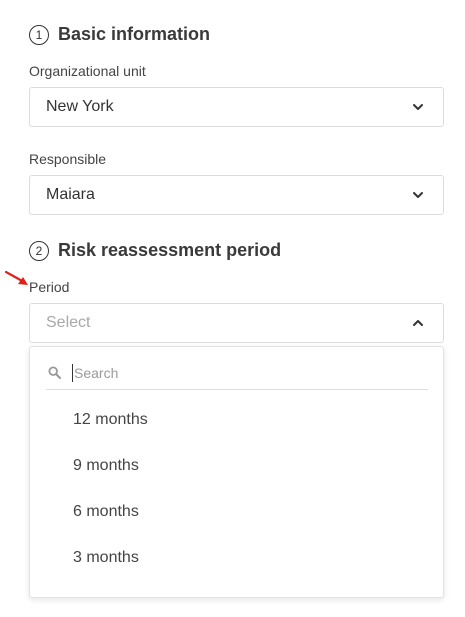  Describe the element at coordinates (106, 512) in the screenshot. I see `option-6-months: 6 months` at that location.